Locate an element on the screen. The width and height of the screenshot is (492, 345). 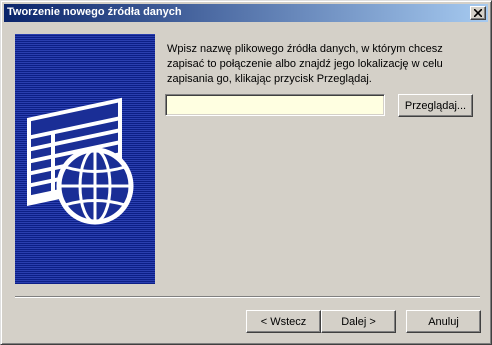
next-button: Dalej > is located at coordinates (358, 321).